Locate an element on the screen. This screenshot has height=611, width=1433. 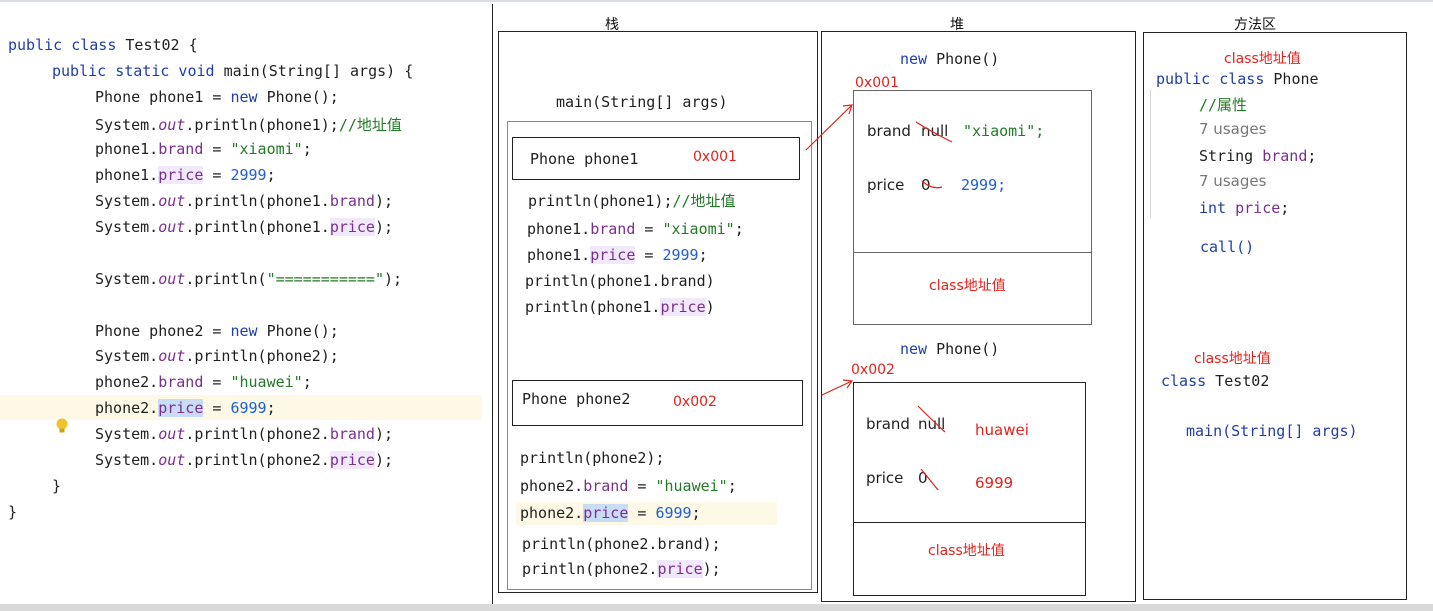
class1-address: class地址值 is located at coordinates (1262, 59).